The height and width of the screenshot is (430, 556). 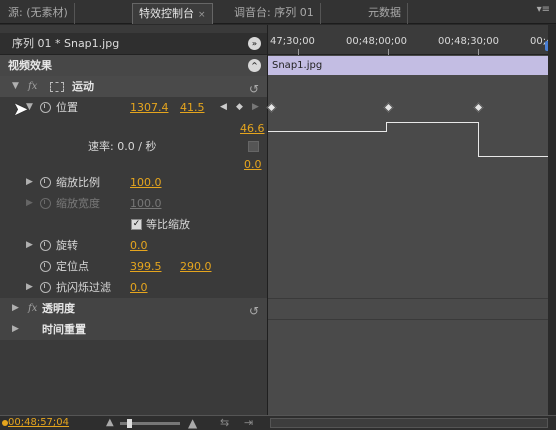 What do you see at coordinates (38, 422) in the screenshot?
I see `current-timecode: 00;48;57;04` at bounding box center [38, 422].